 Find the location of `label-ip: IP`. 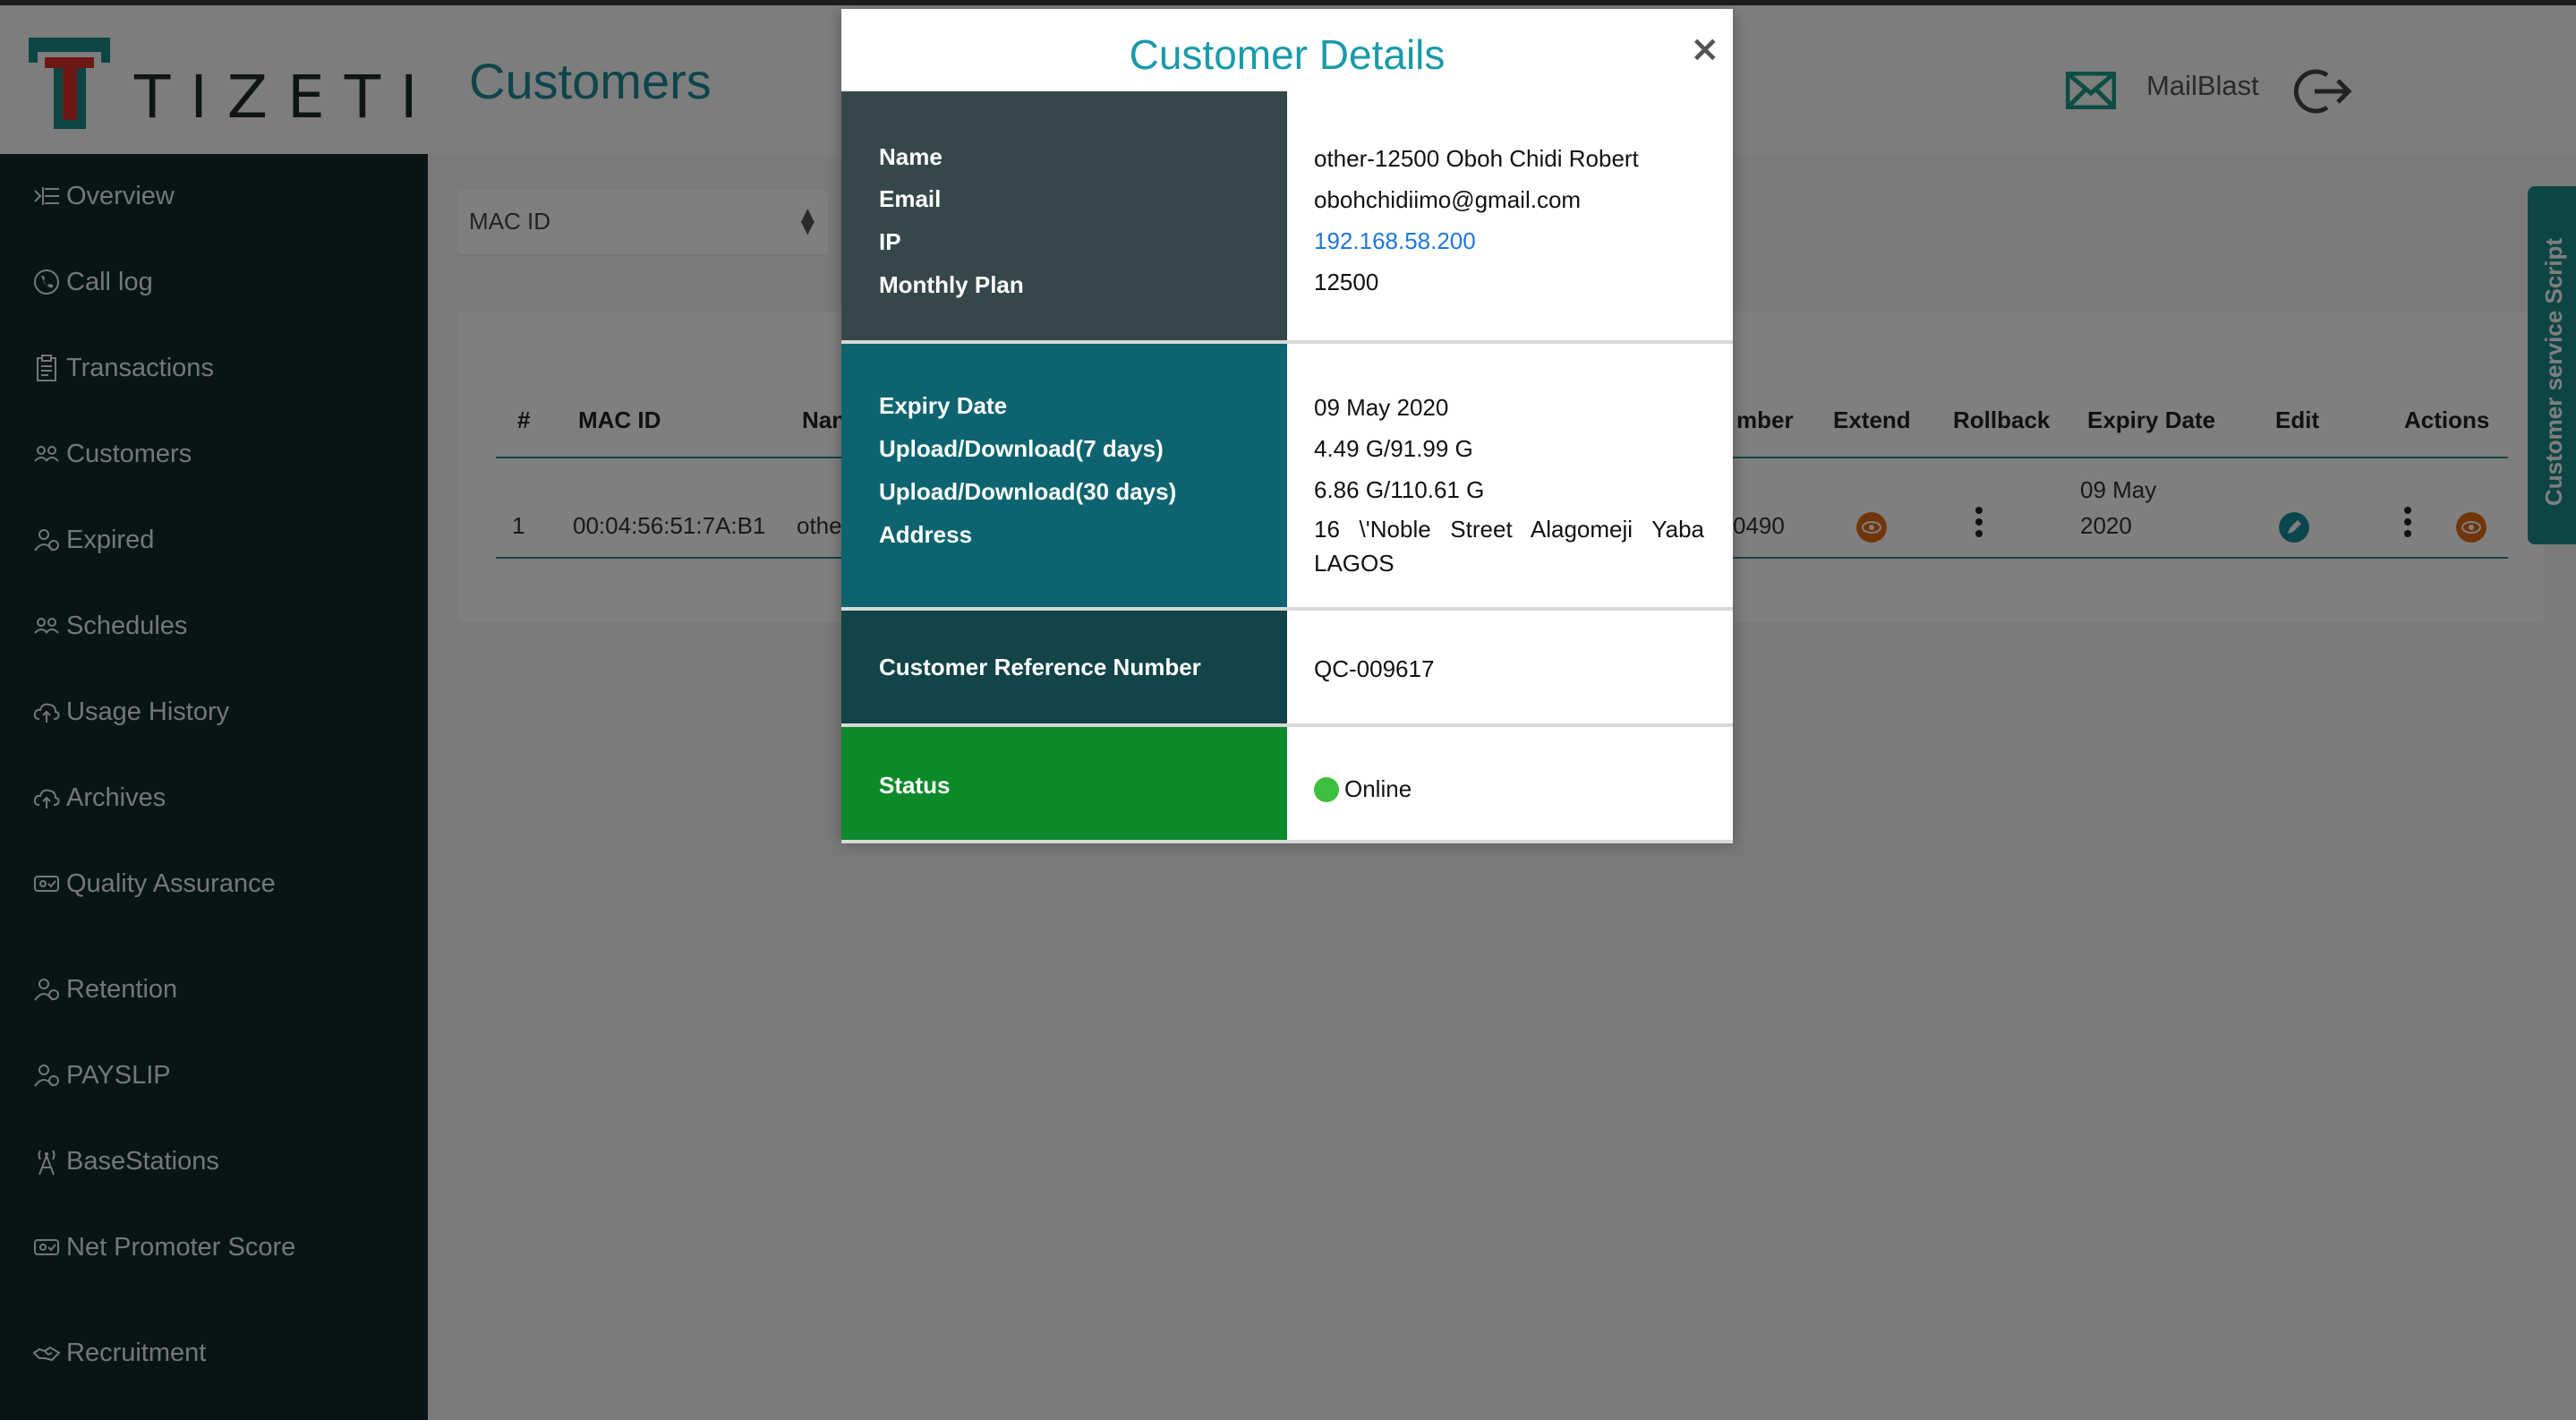

label-ip: IP is located at coordinates (890, 242).